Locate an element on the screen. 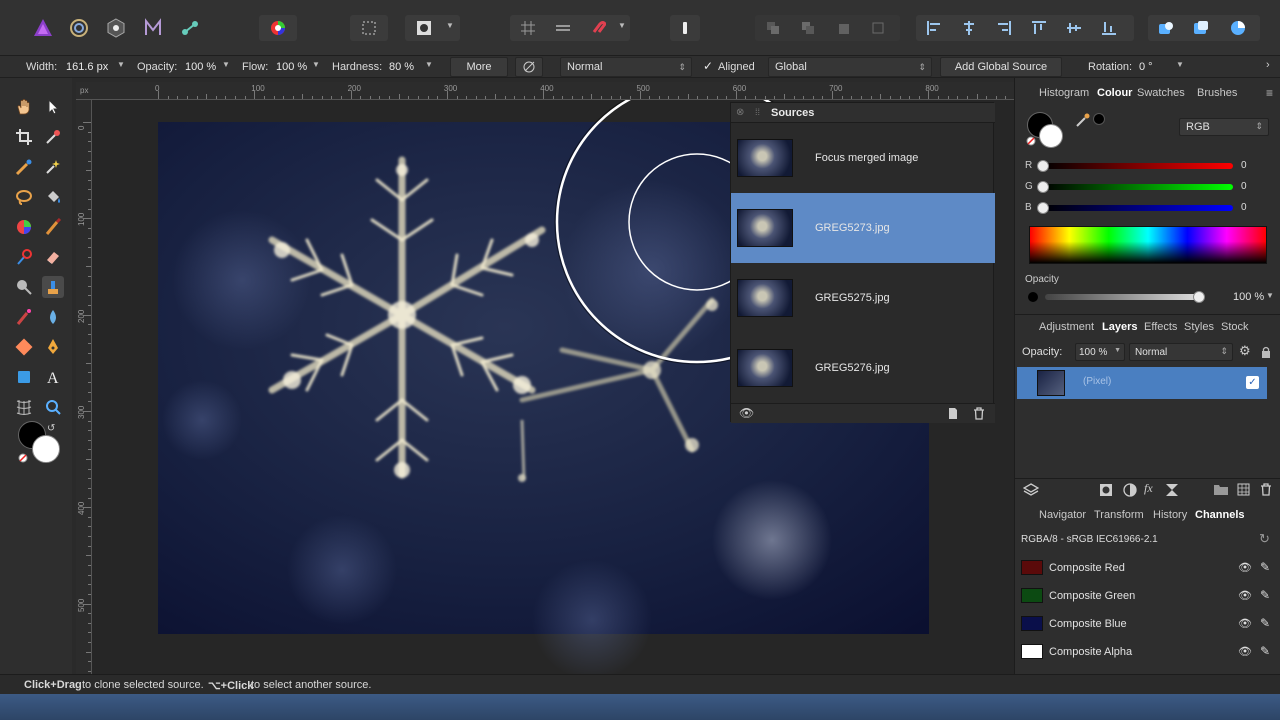 This screenshot has width=1280, height=720. opacity-field: 100 % is located at coordinates (200, 67).